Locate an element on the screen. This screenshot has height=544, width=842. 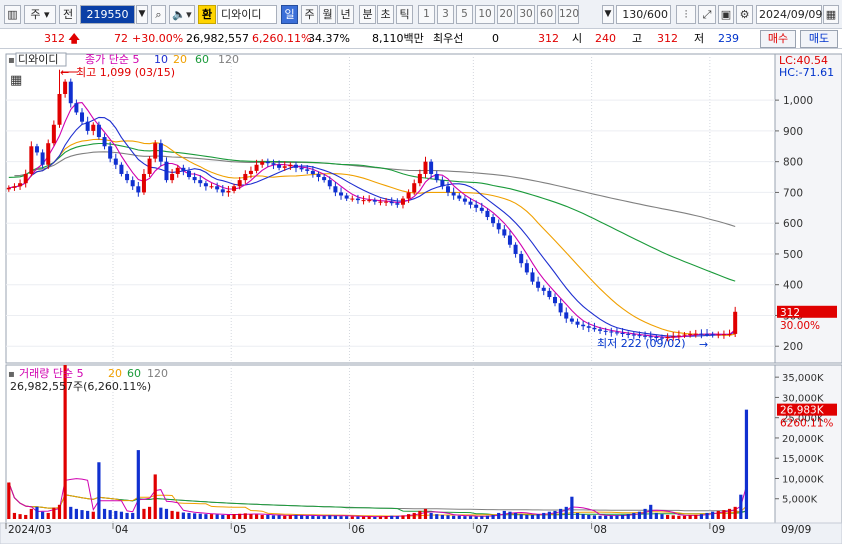
period-tab-2: 월 is located at coordinates (327, 14).